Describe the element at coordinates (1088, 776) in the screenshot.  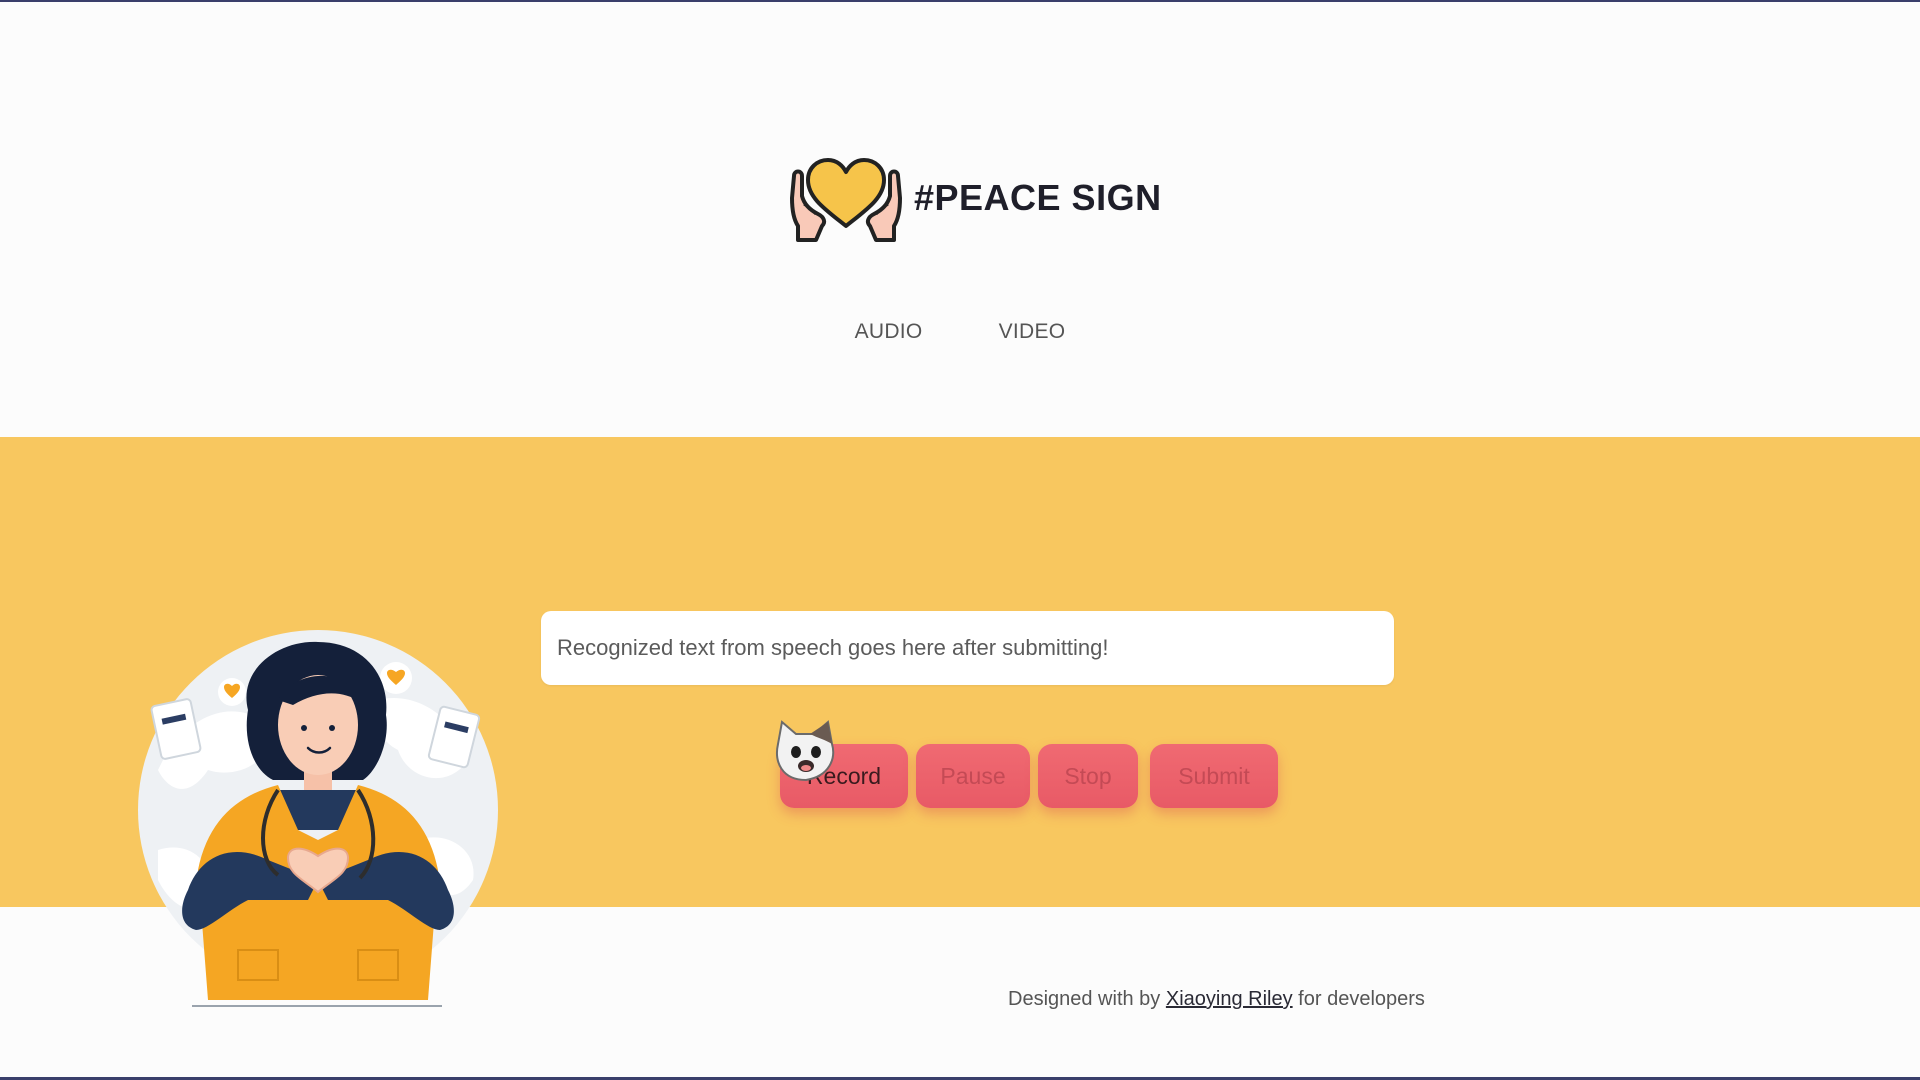
I see `stop-button: Stop` at that location.